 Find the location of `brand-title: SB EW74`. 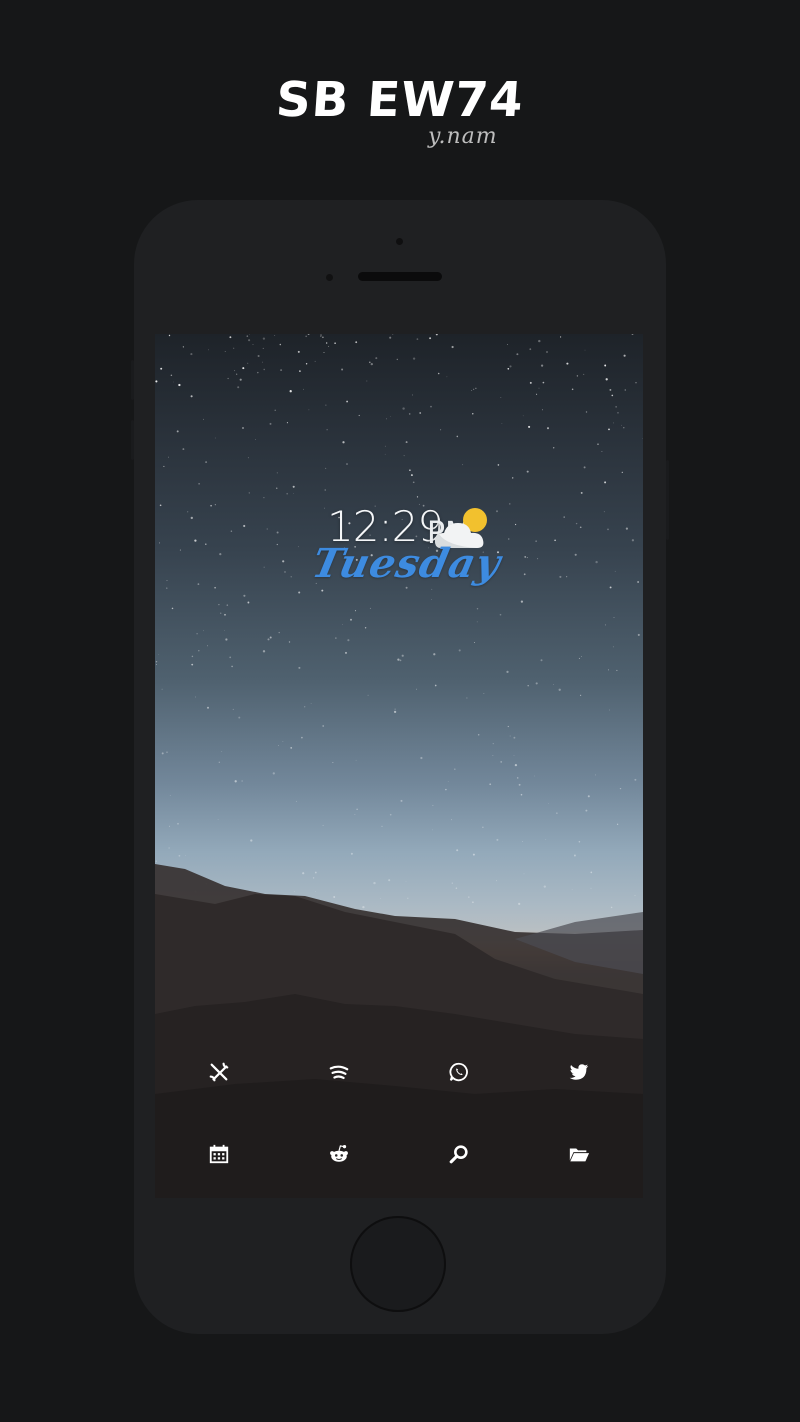

brand-title: SB EW74 is located at coordinates (400, 100).